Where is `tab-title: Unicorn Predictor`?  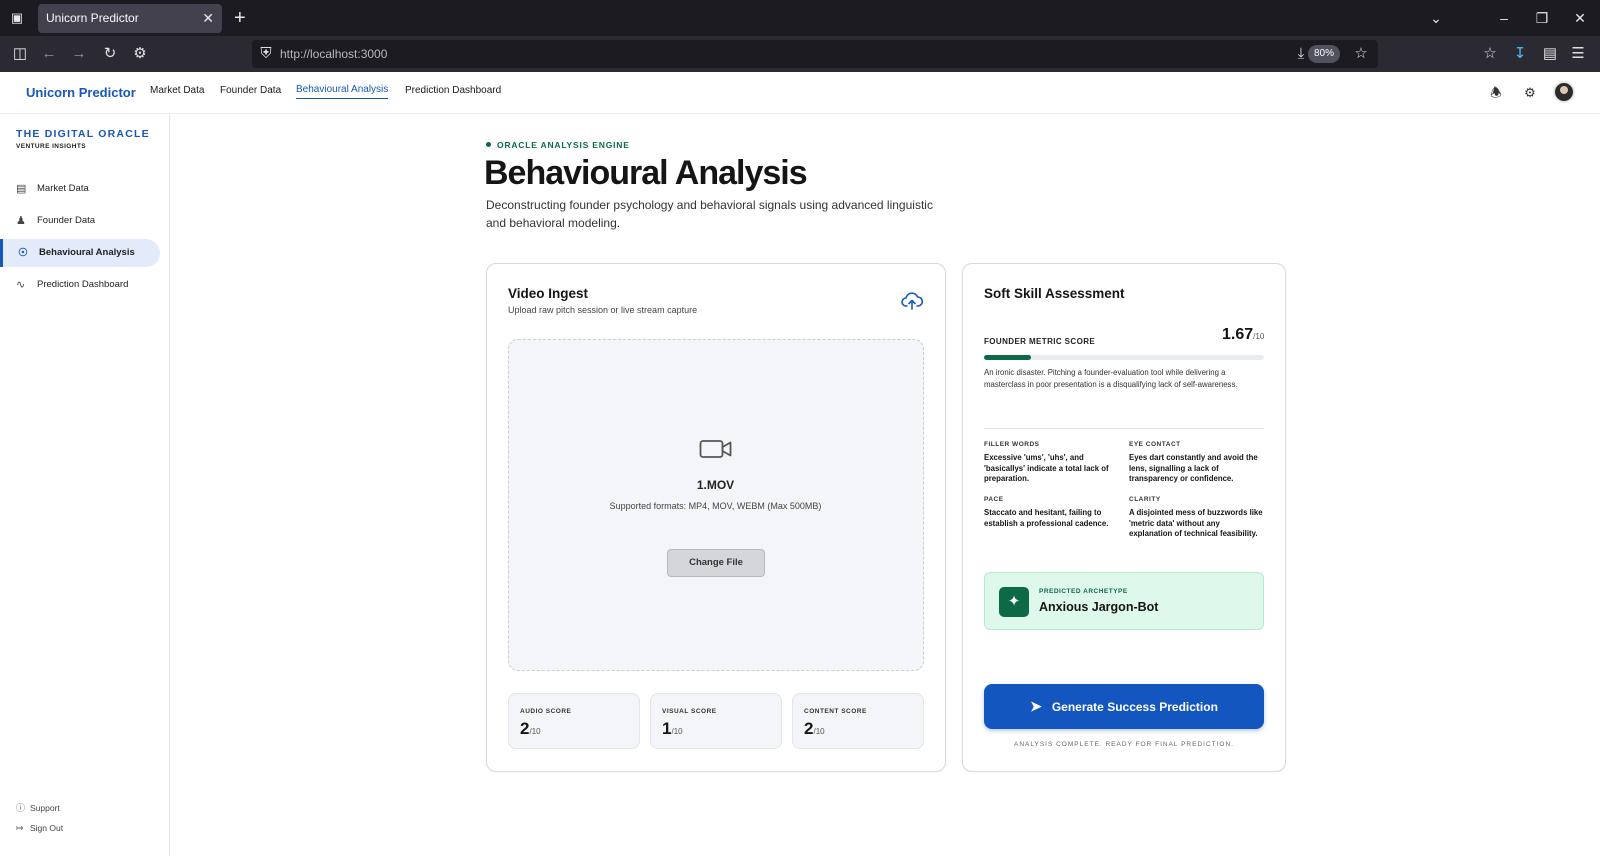
tab-title: Unicorn Predictor is located at coordinates (92, 18).